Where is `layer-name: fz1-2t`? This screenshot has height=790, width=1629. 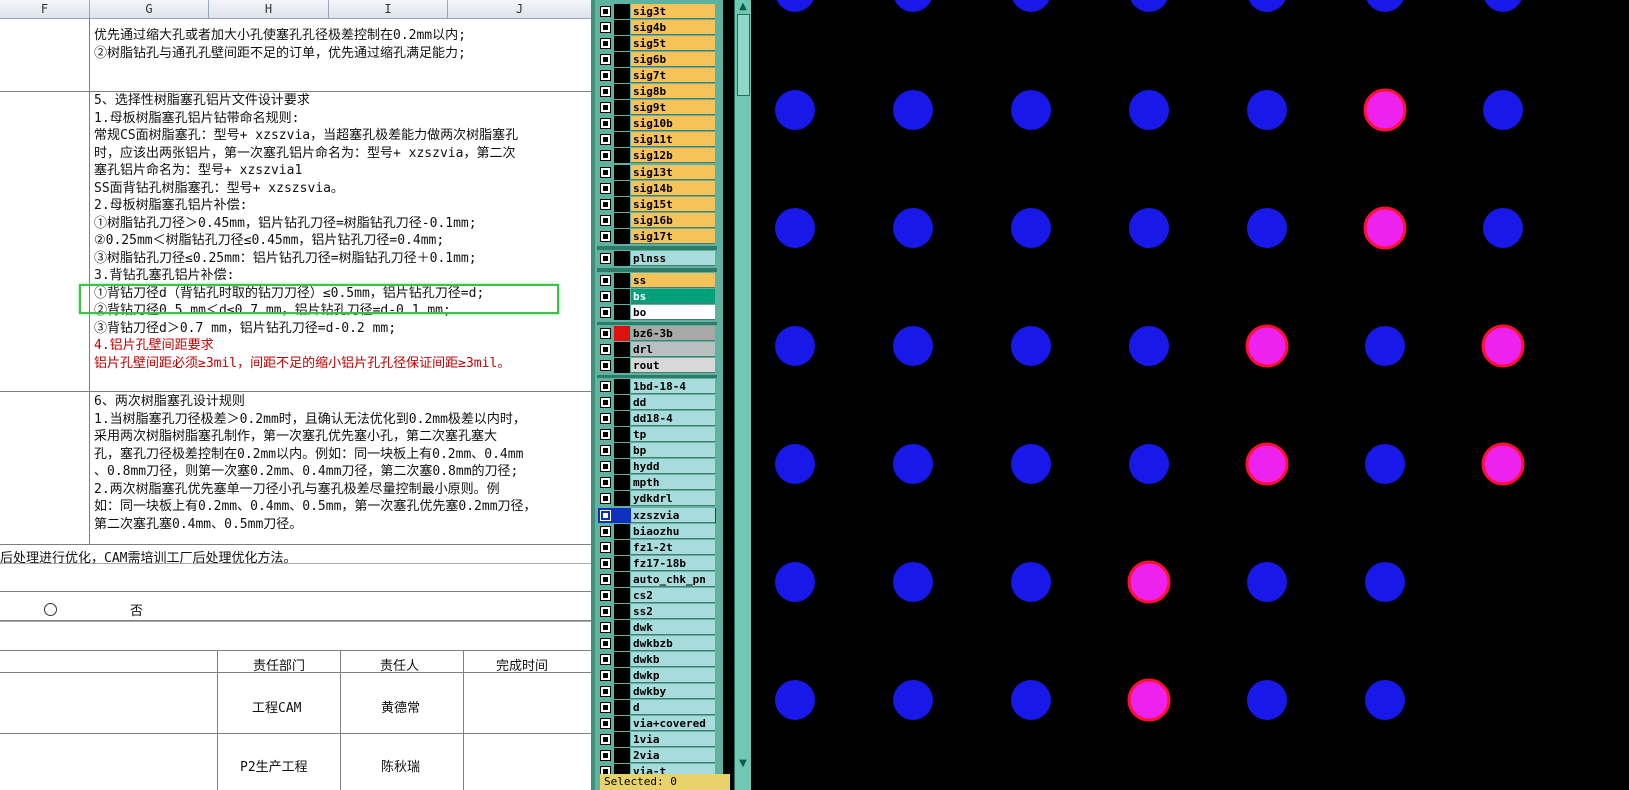
layer-name: fz1-2t is located at coordinates (673, 547).